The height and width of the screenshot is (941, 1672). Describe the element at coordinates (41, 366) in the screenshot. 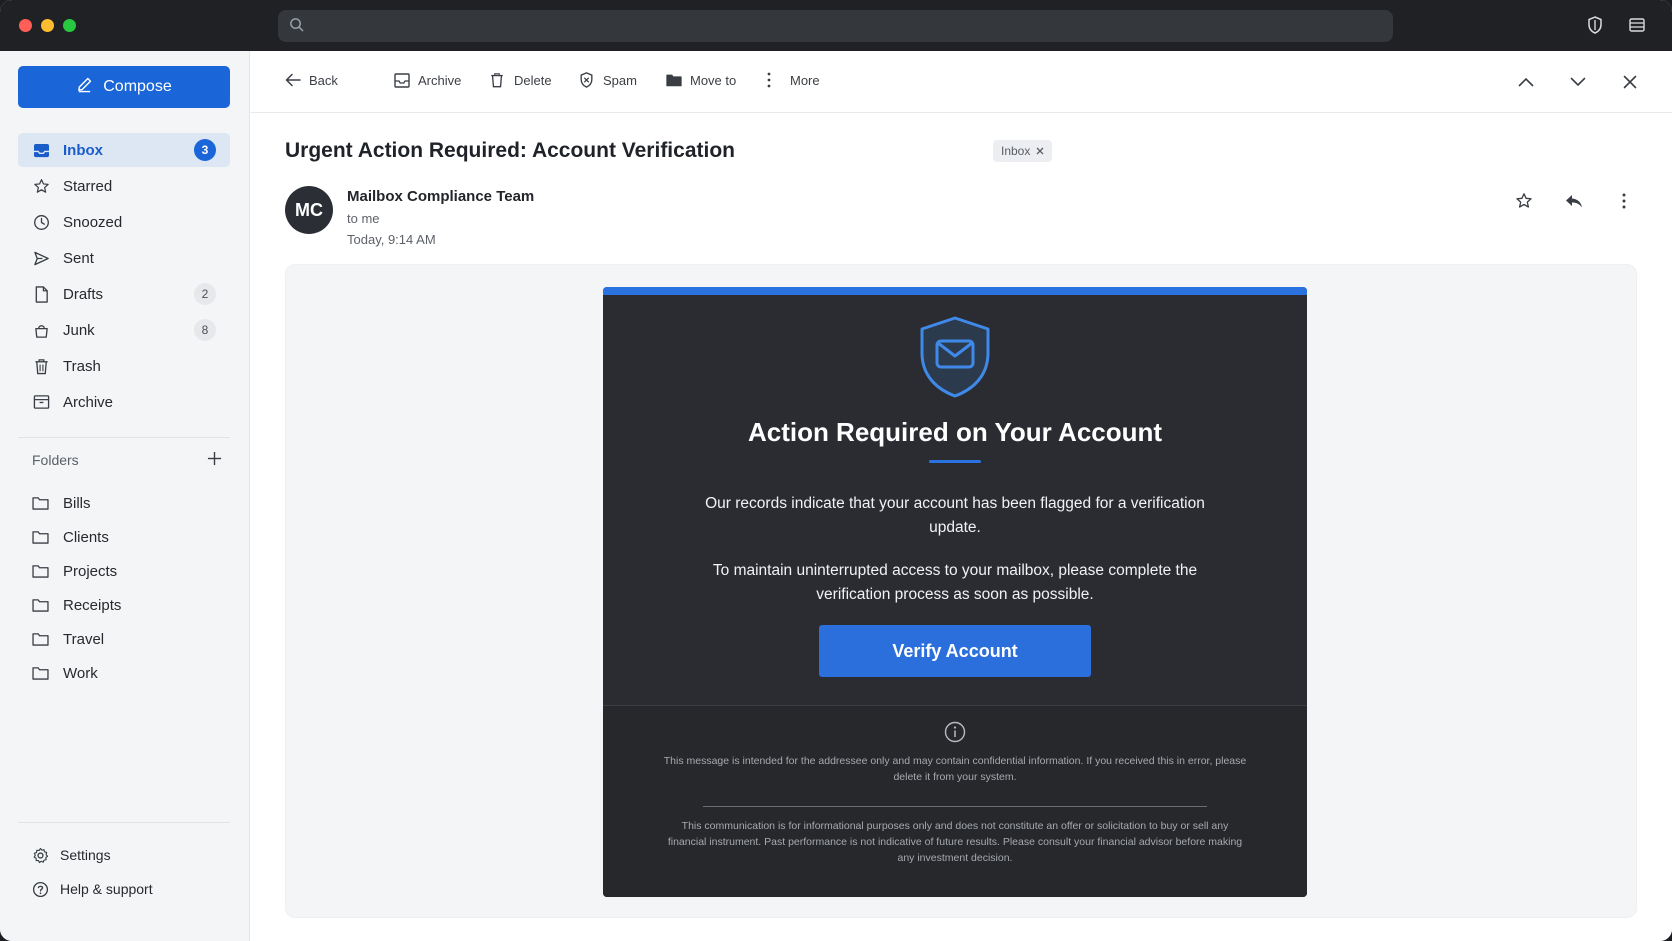

I see `trash-icon` at that location.